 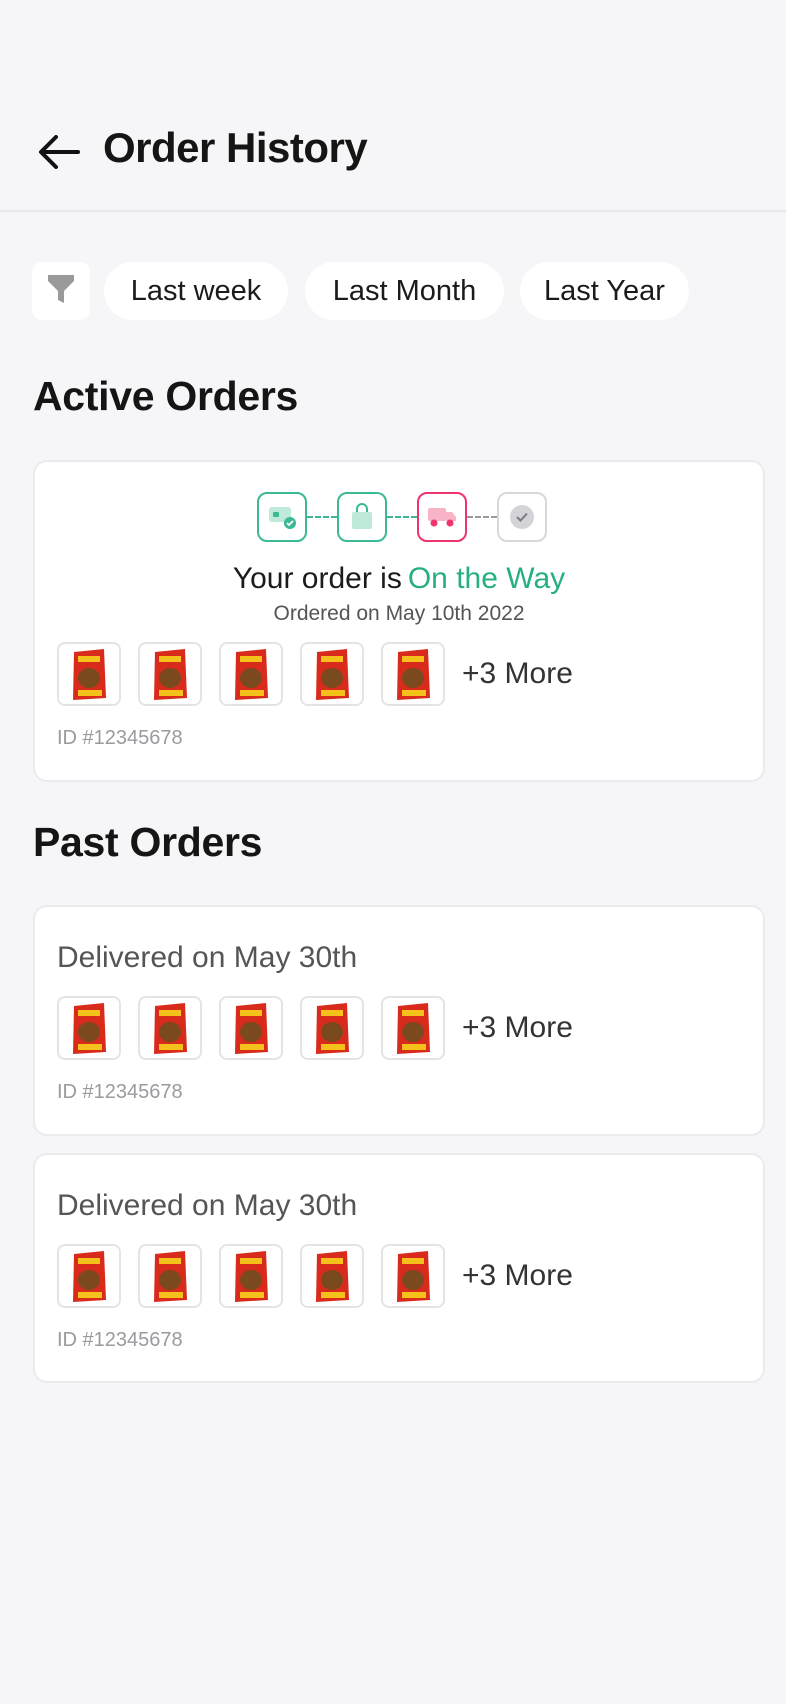 I want to click on ordered-date: Ordered on May 10th 2022, so click(x=399, y=613).